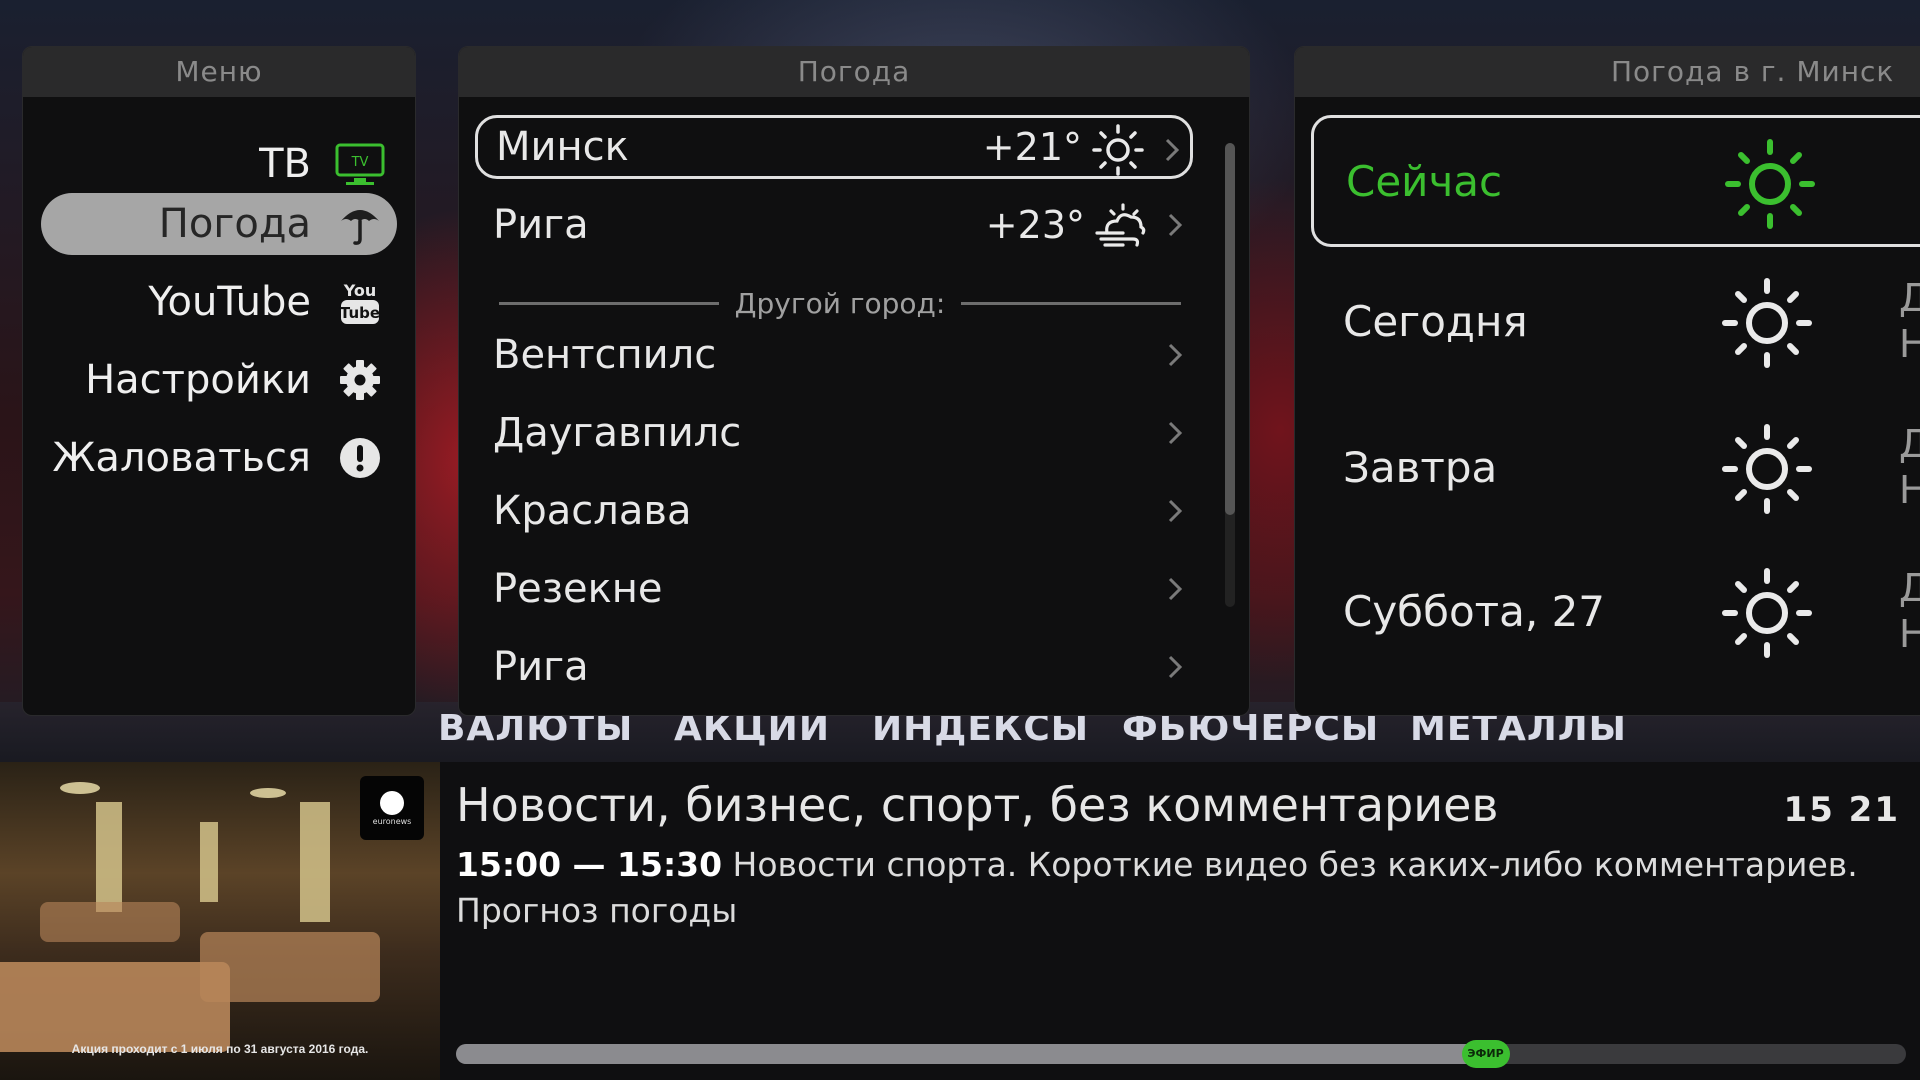 This screenshot has height=1080, width=1920. I want to click on euronews-logo-icon, so click(392, 802).